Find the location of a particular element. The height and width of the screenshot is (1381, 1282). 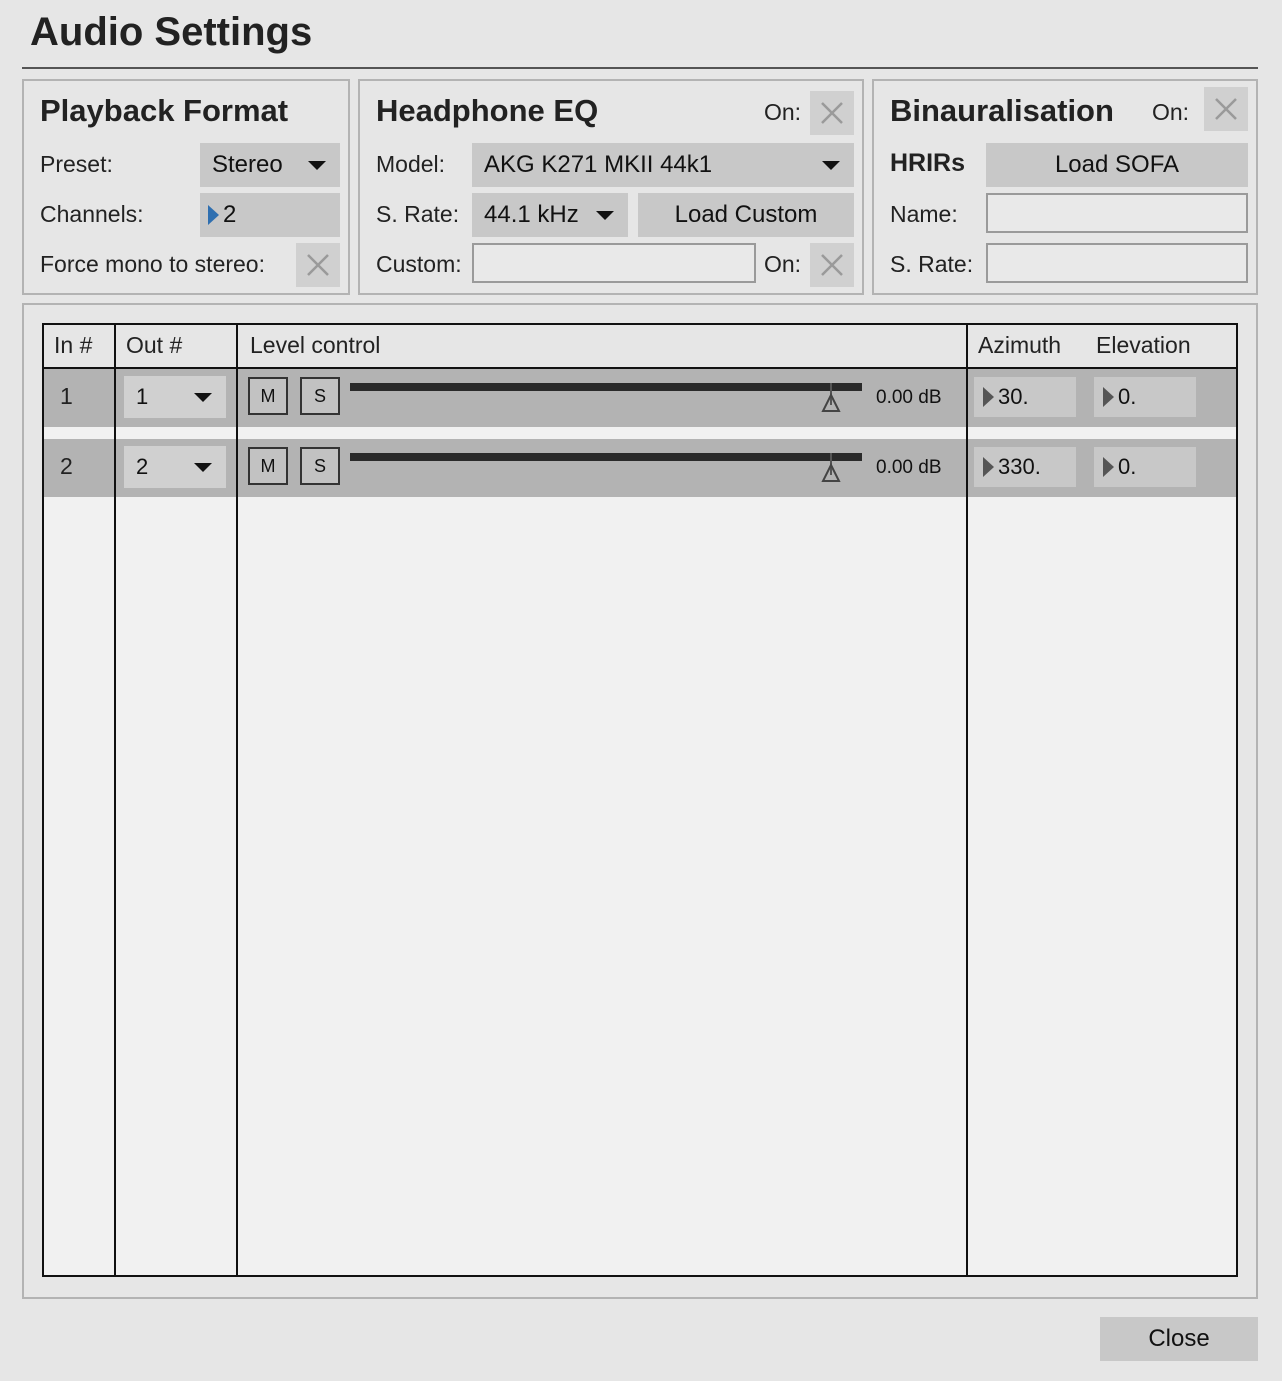

headphone-eq-on-toggle is located at coordinates (832, 113).